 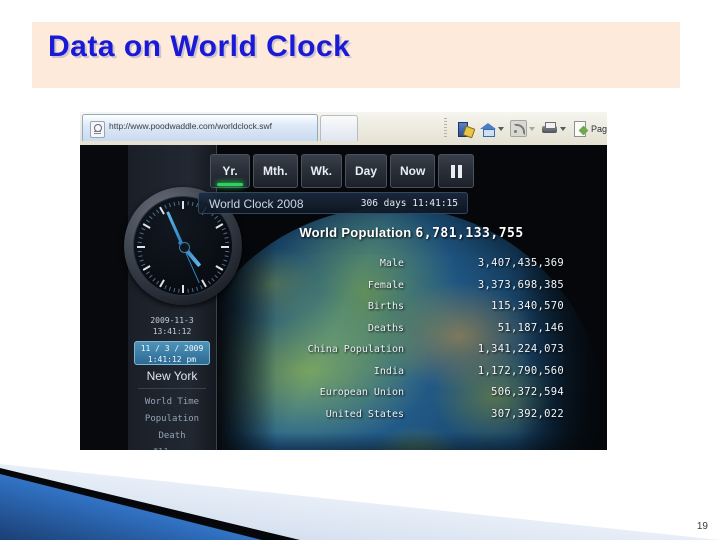 I want to click on rss-feed-icon, so click(x=518, y=128).